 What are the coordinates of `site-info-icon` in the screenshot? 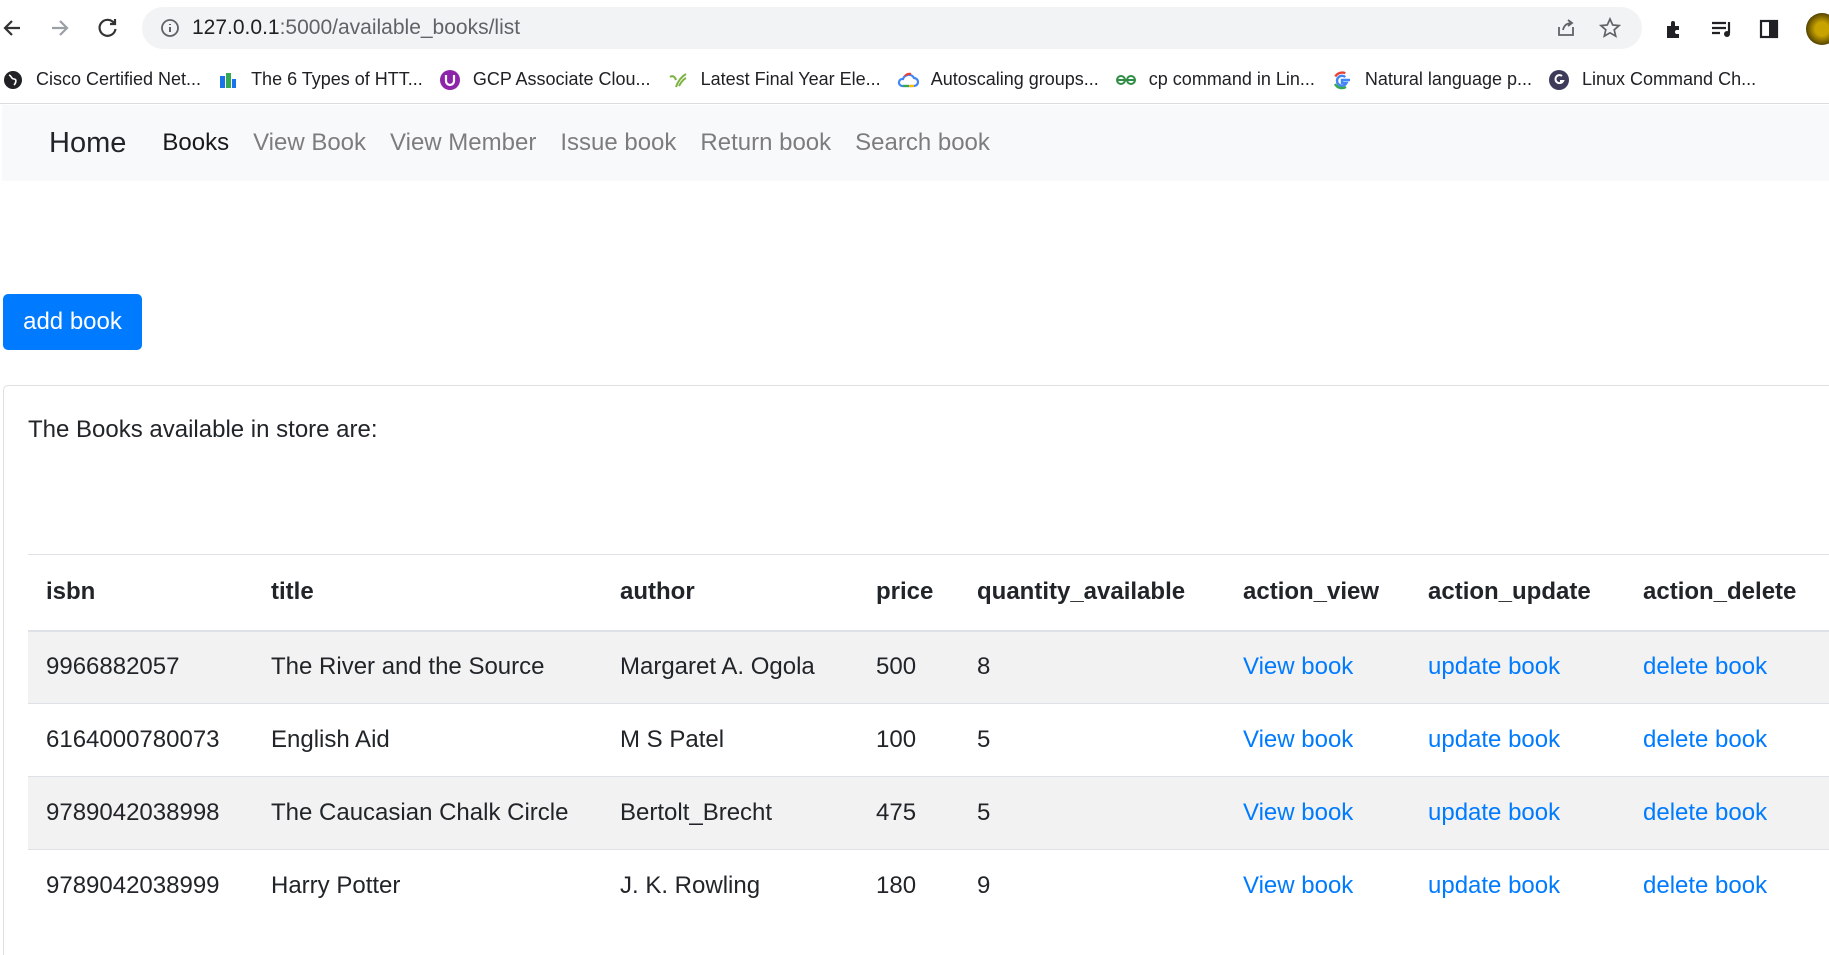 It's located at (170, 28).